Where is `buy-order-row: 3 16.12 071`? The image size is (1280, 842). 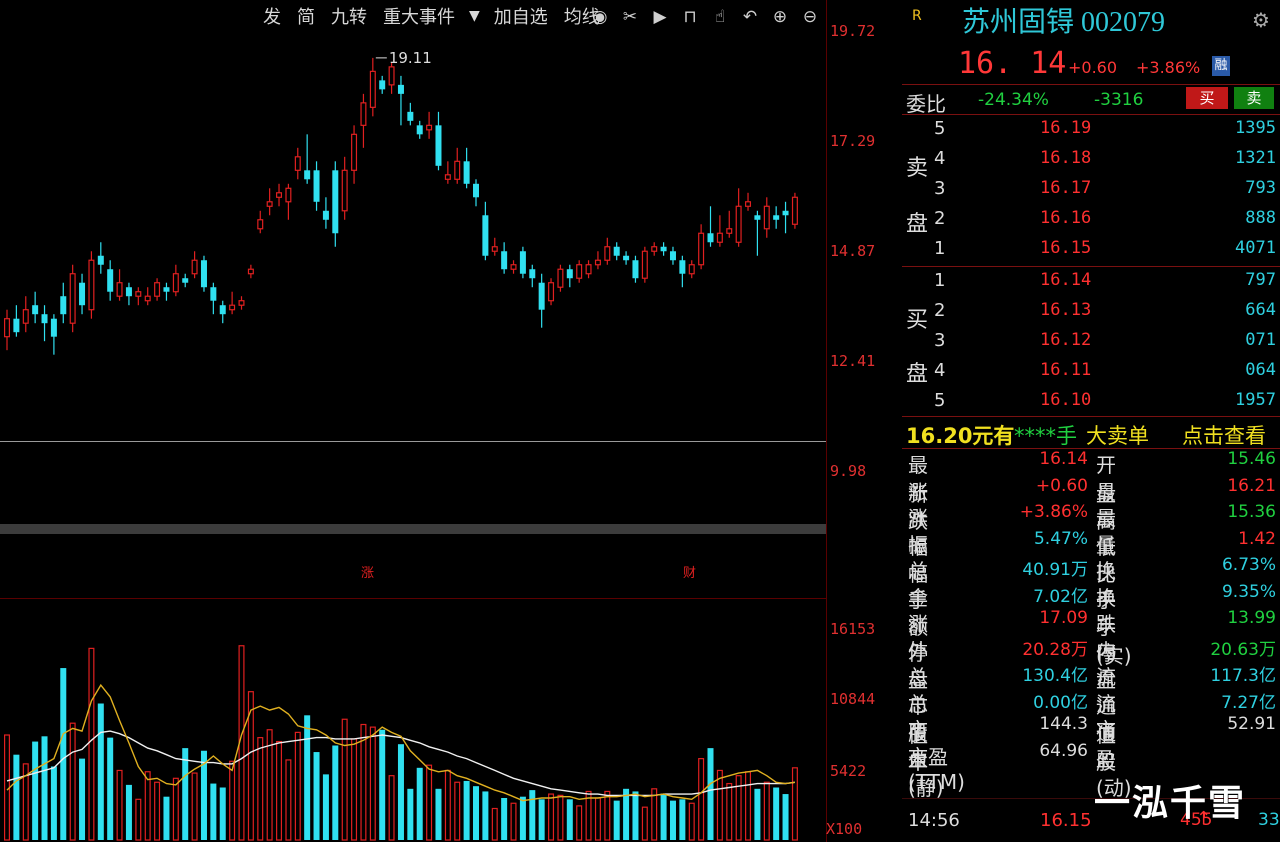
buy-order-row: 3 16.12 071 is located at coordinates (1106, 343).